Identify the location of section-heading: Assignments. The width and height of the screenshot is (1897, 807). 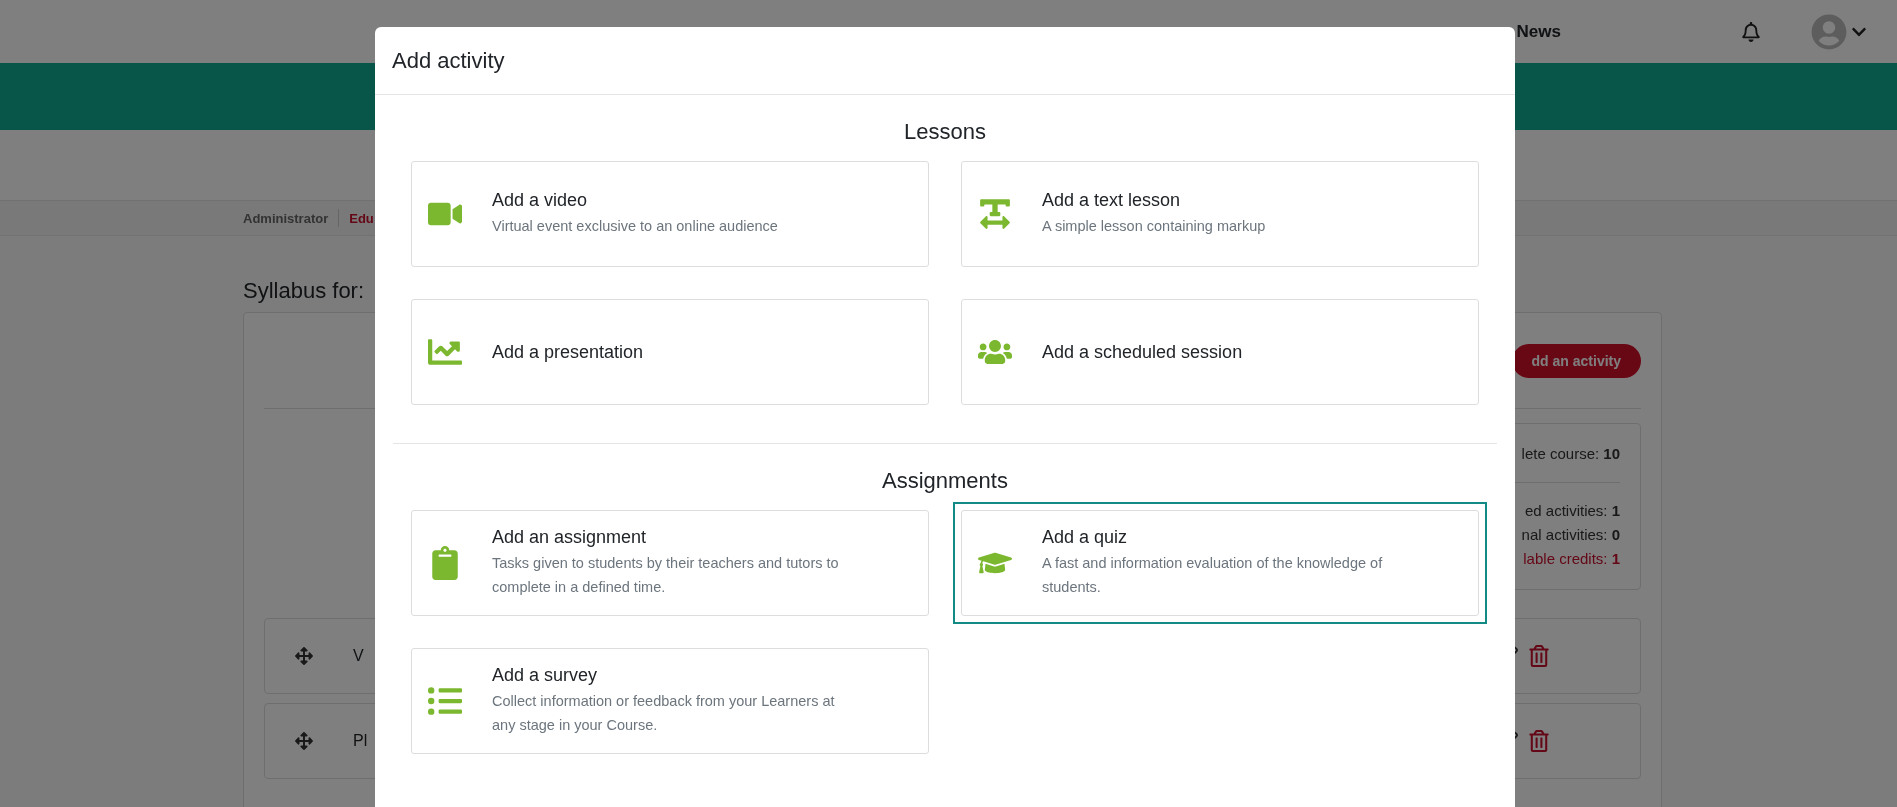
(945, 481).